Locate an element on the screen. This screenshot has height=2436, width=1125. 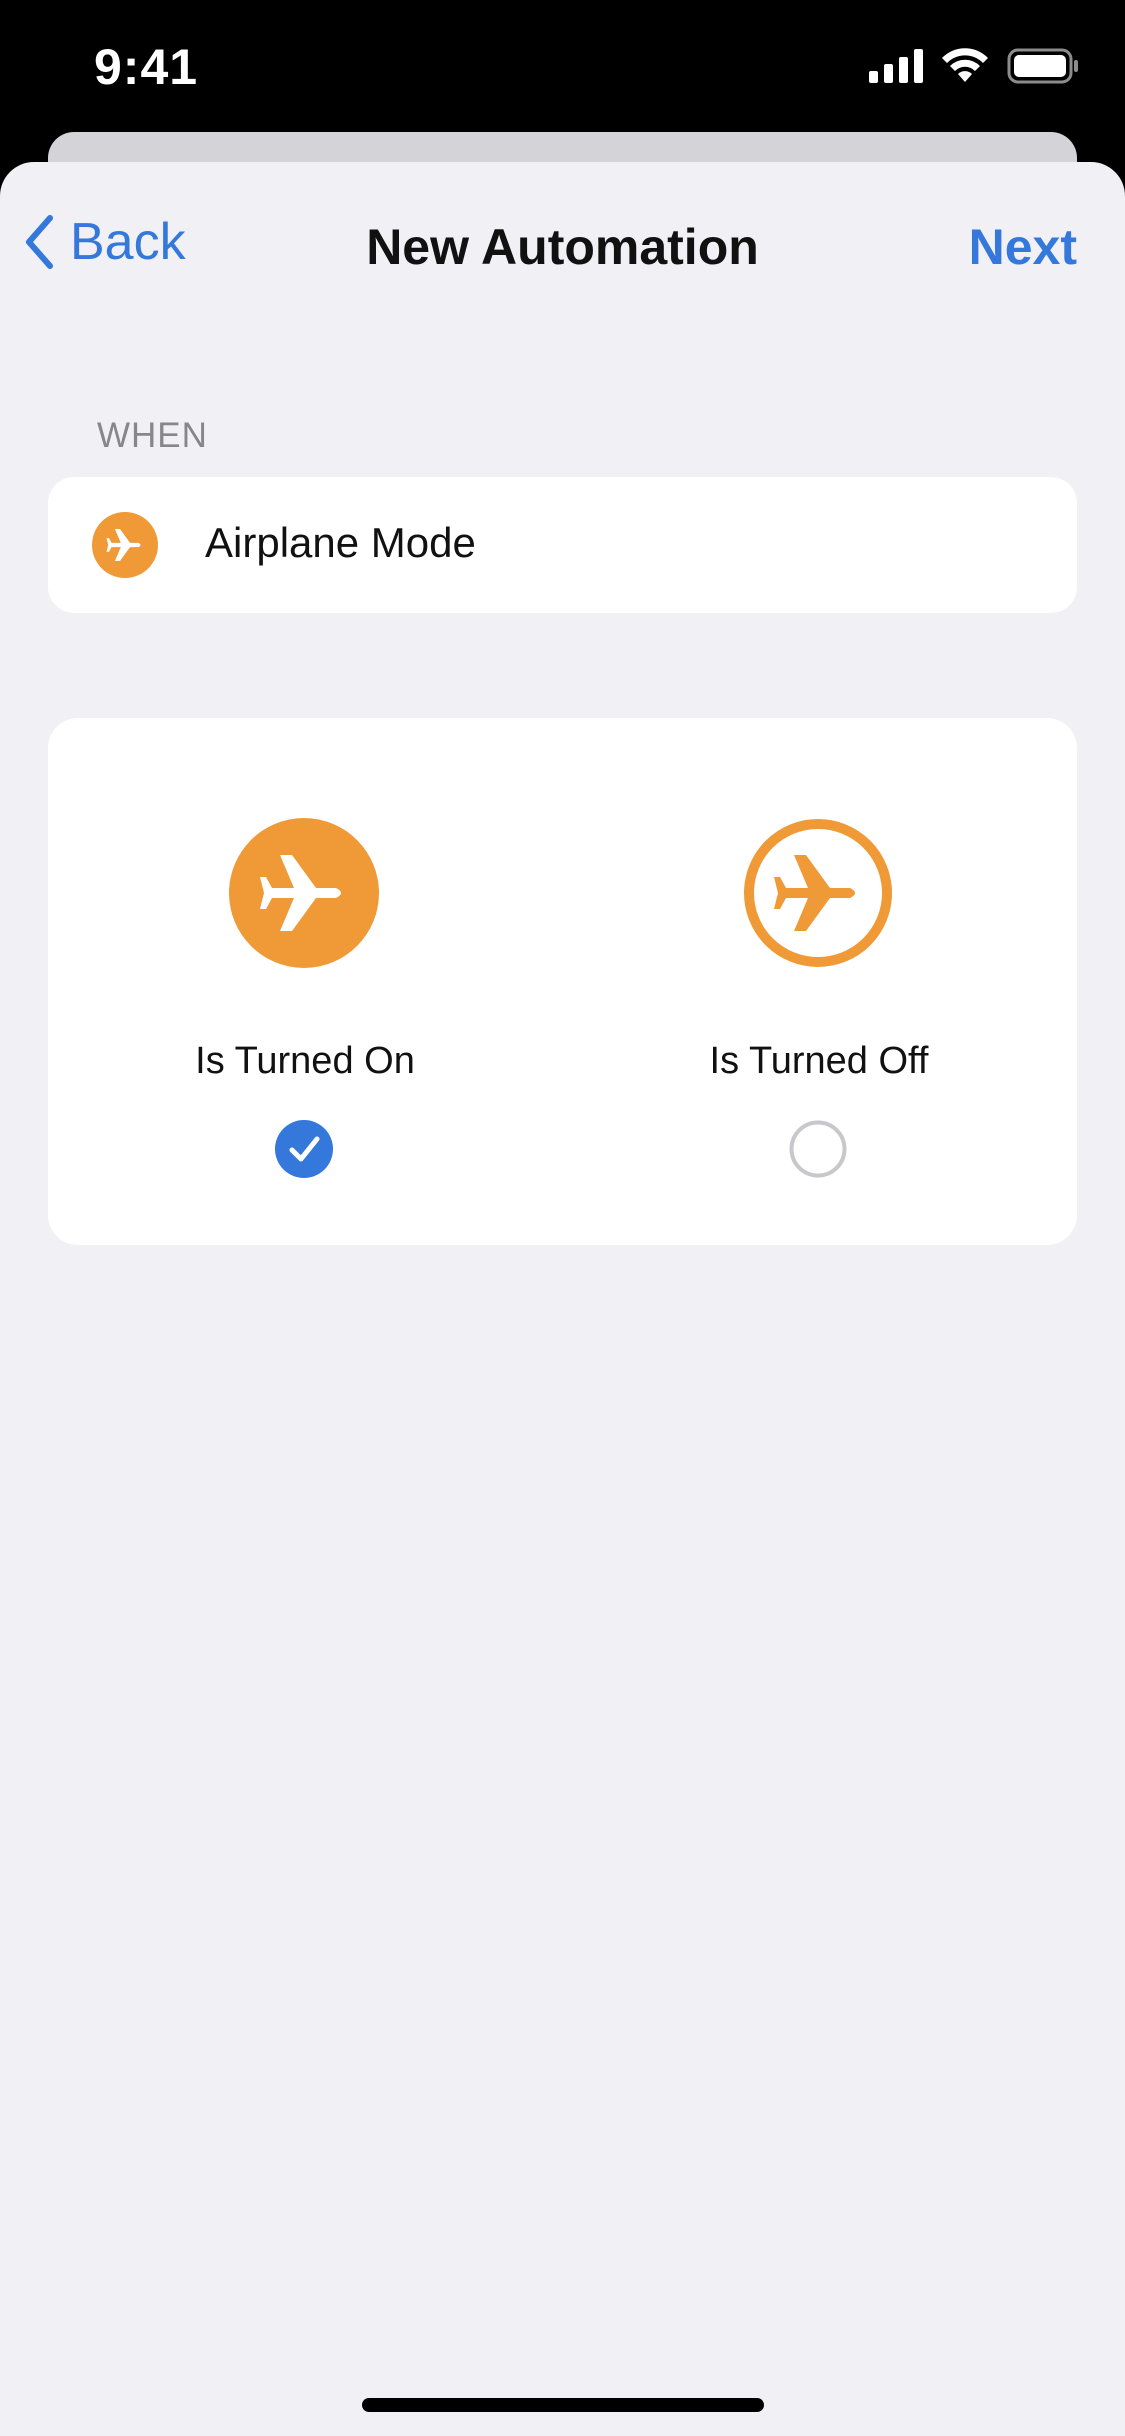
option-turned-off: Is Turned Off is located at coordinates (819, 981).